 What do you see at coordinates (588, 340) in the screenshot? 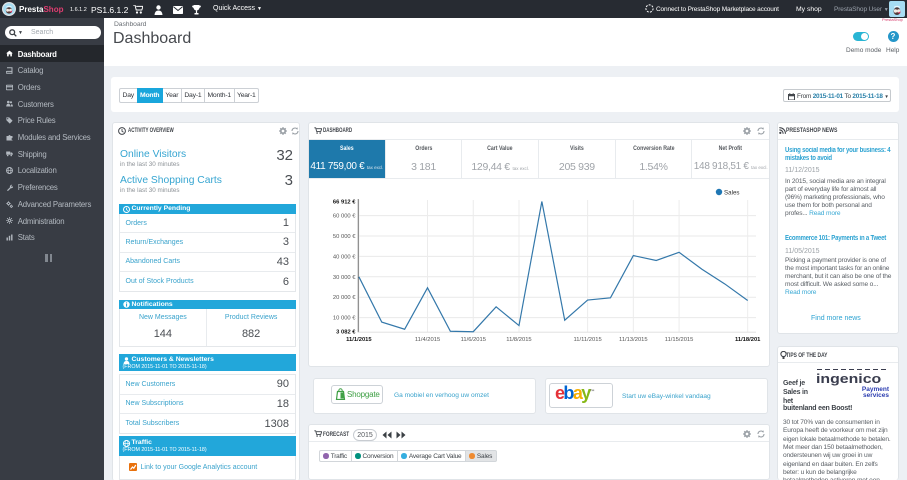
I see `svg-text: 11/11/2015` at bounding box center [588, 340].